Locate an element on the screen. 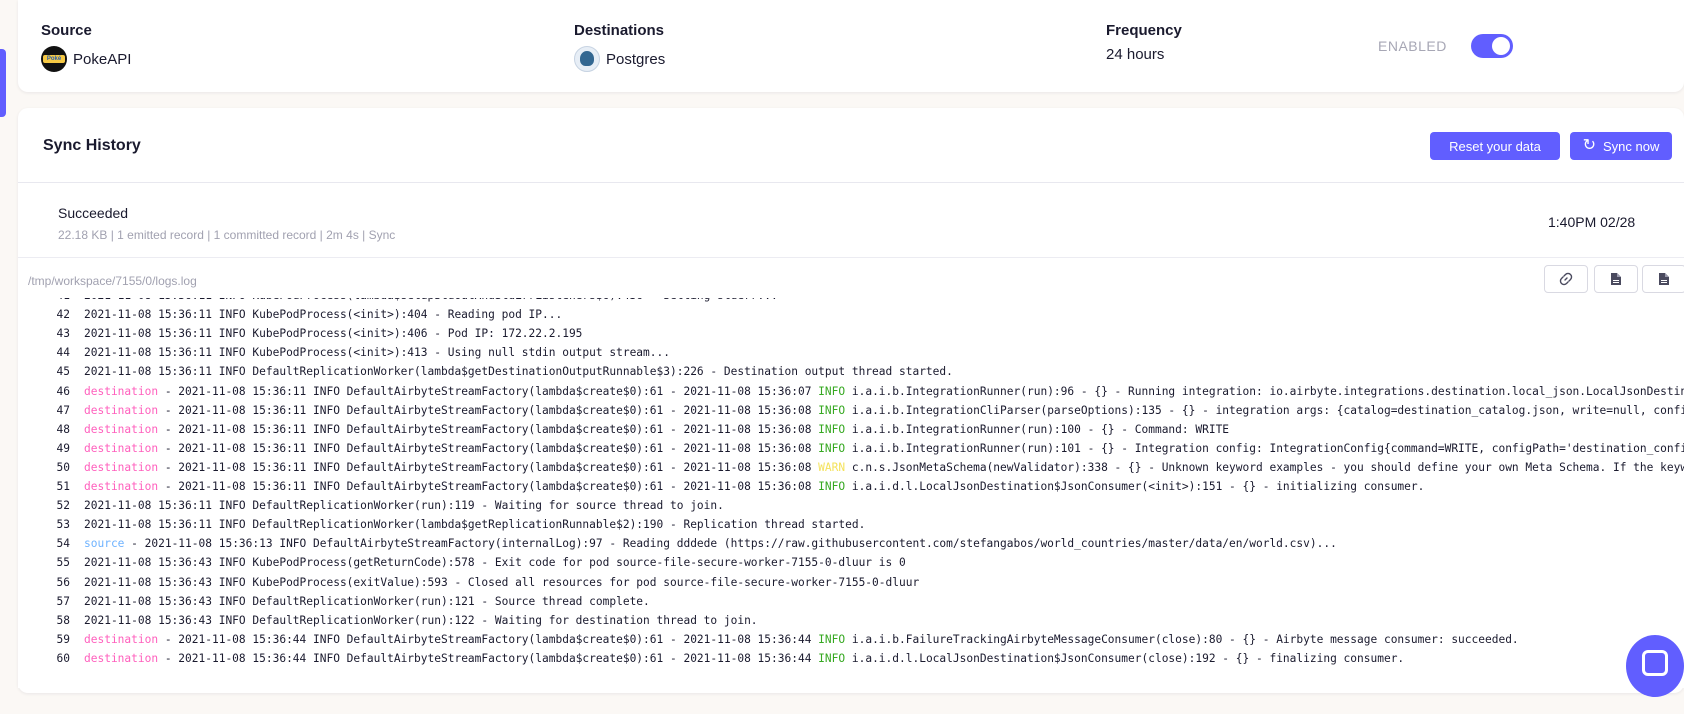  document-icon is located at coordinates (1664, 279).